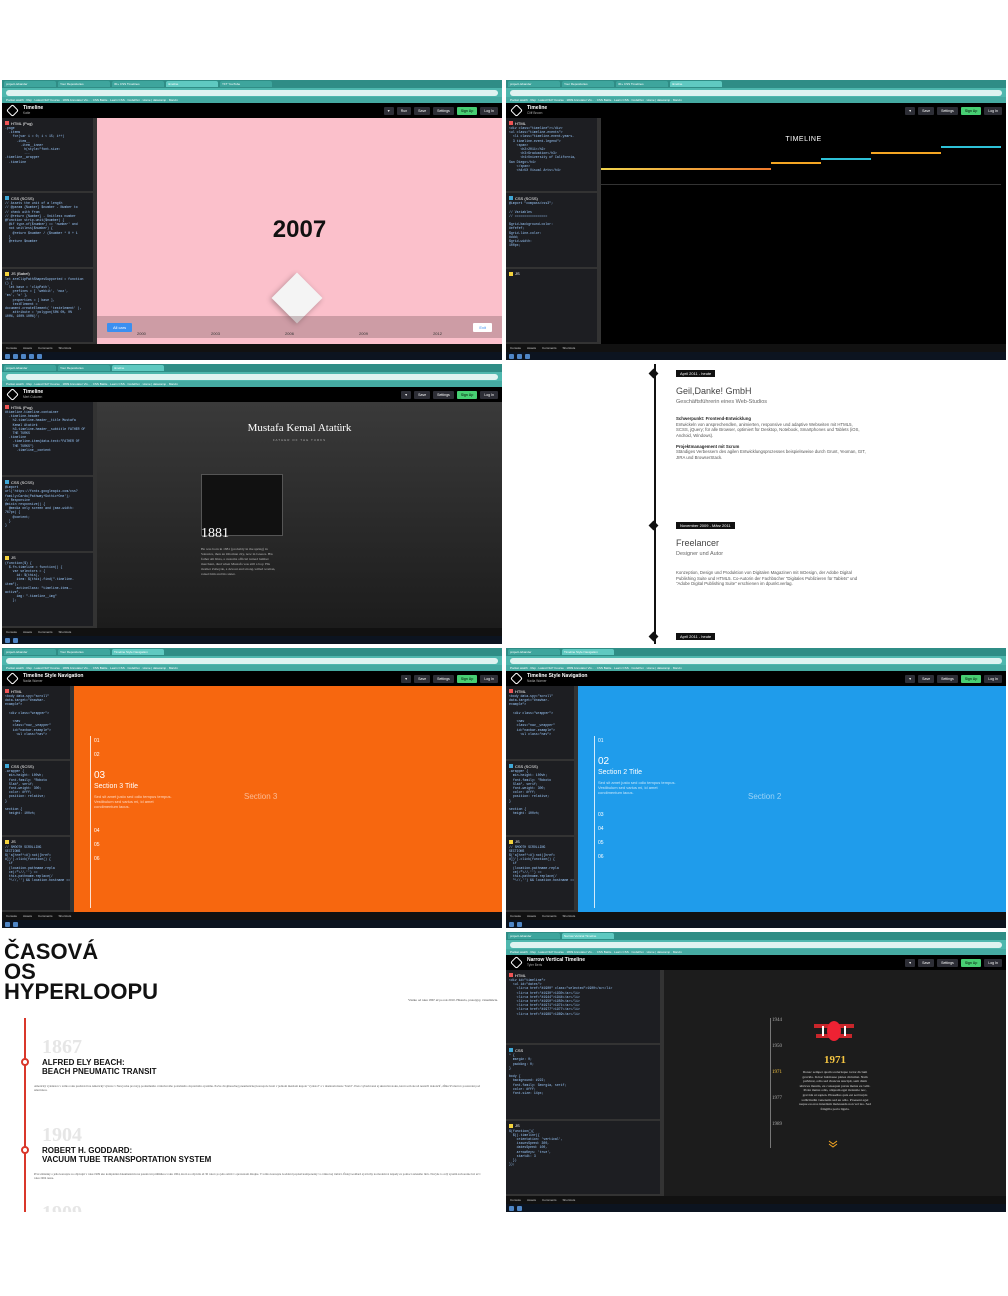 This screenshot has height=1296, width=1008. Describe the element at coordinates (777, 1020) in the screenshot. I see `year-link: 1944` at that location.